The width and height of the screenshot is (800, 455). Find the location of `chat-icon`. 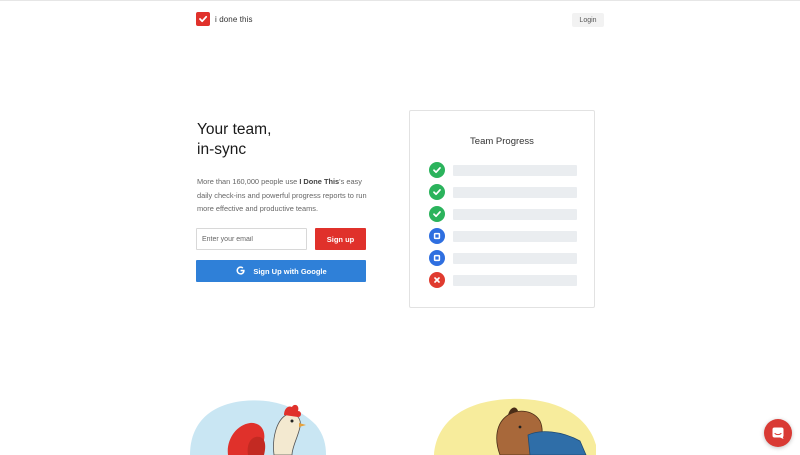

chat-icon is located at coordinates (778, 433).